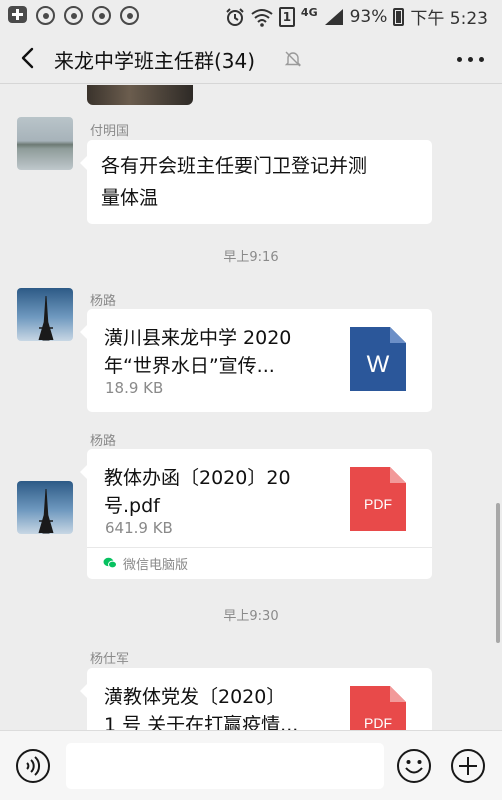 This screenshot has height=800, width=502. Describe the element at coordinates (28, 58) in the screenshot. I see `back-arrow-icon` at that location.